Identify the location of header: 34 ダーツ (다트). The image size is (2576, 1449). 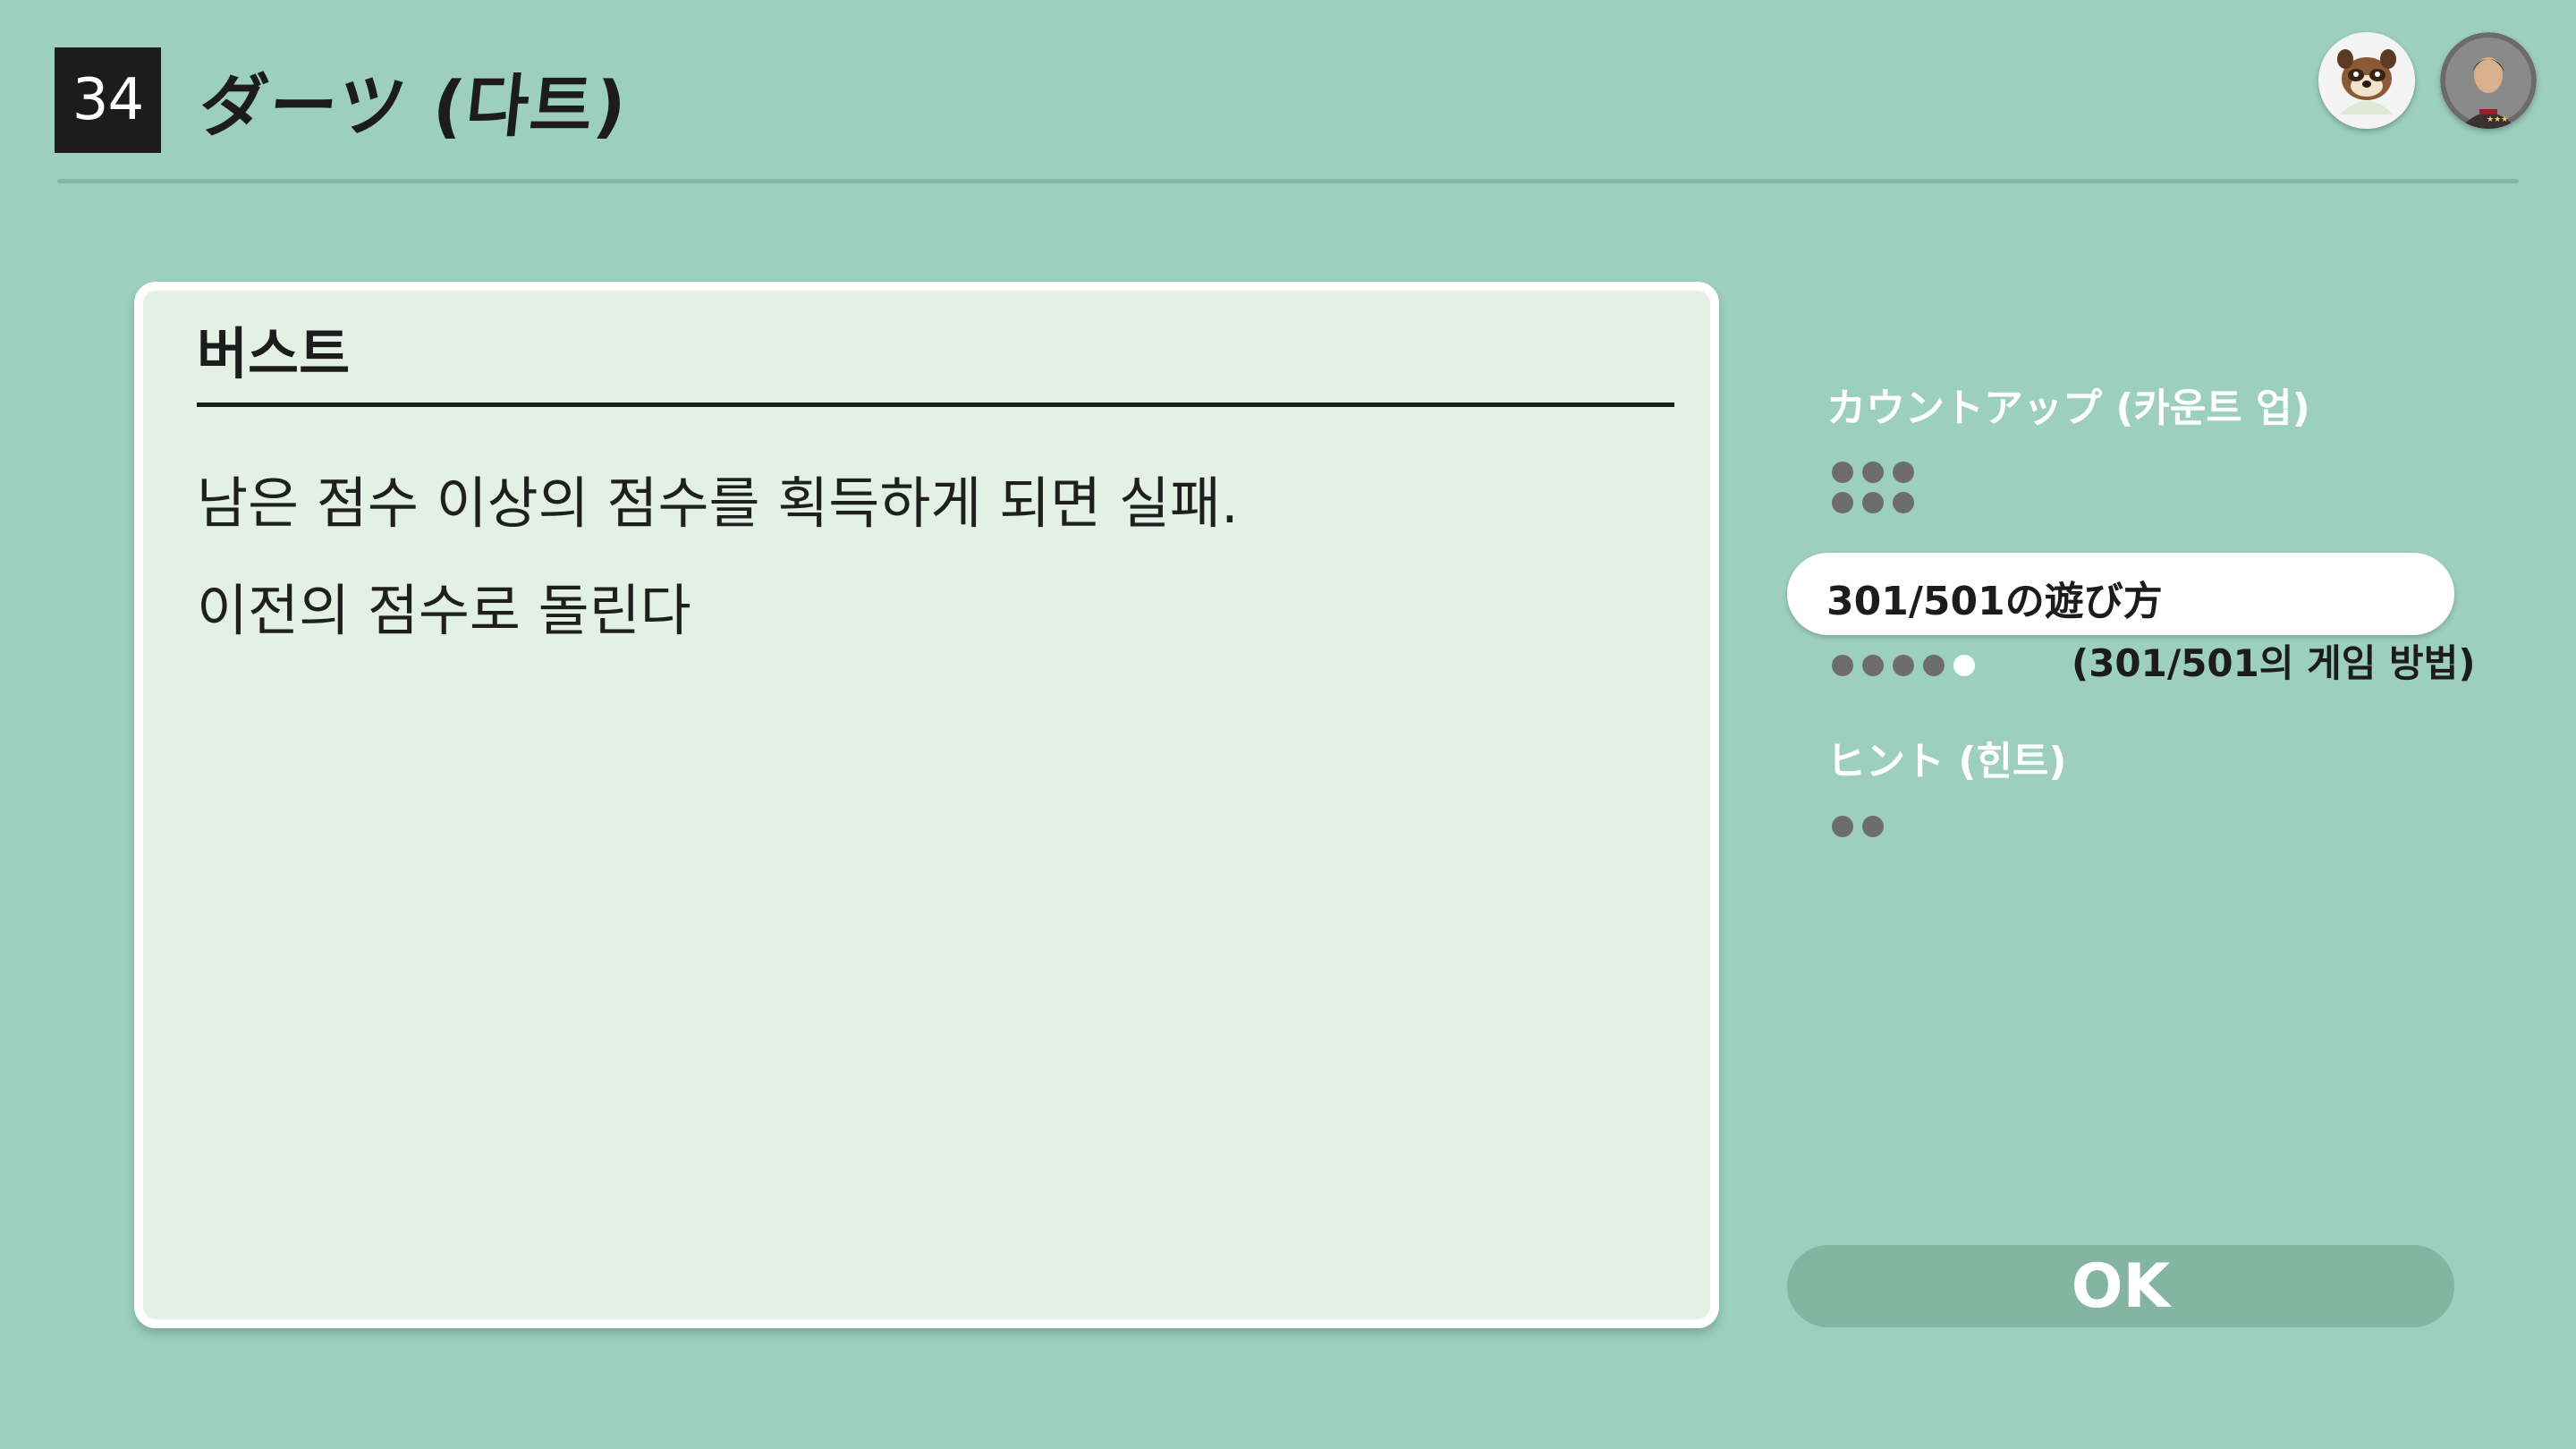
(343, 100).